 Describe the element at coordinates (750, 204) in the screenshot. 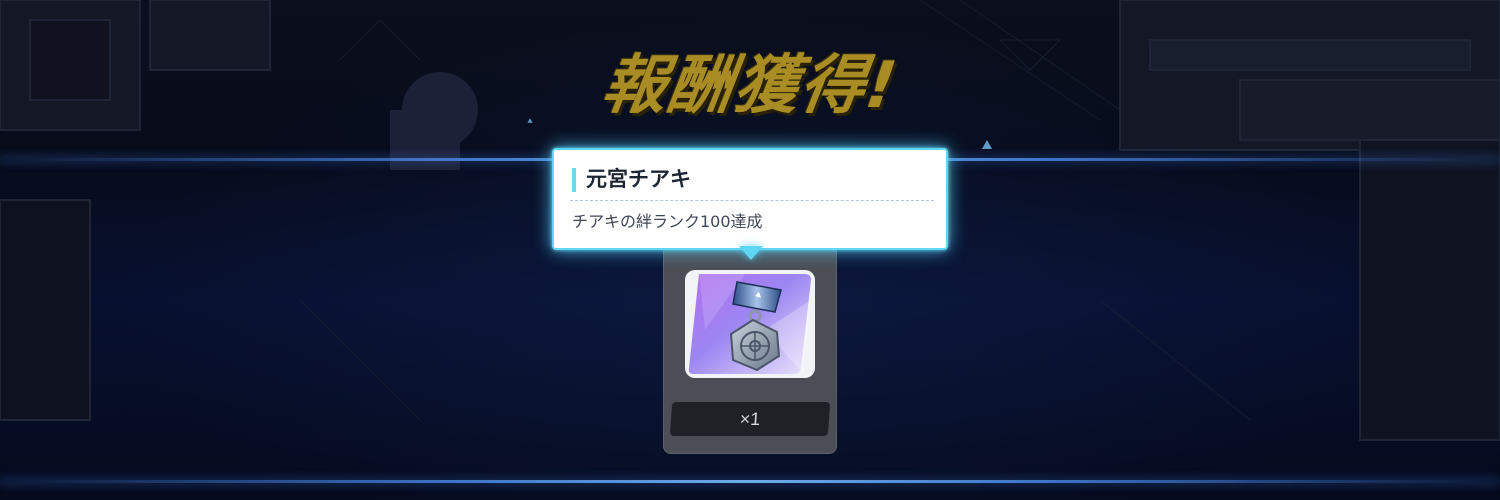

I see `item-tooltip: 元宮チアキ チアキの絆ランク100達成` at that location.